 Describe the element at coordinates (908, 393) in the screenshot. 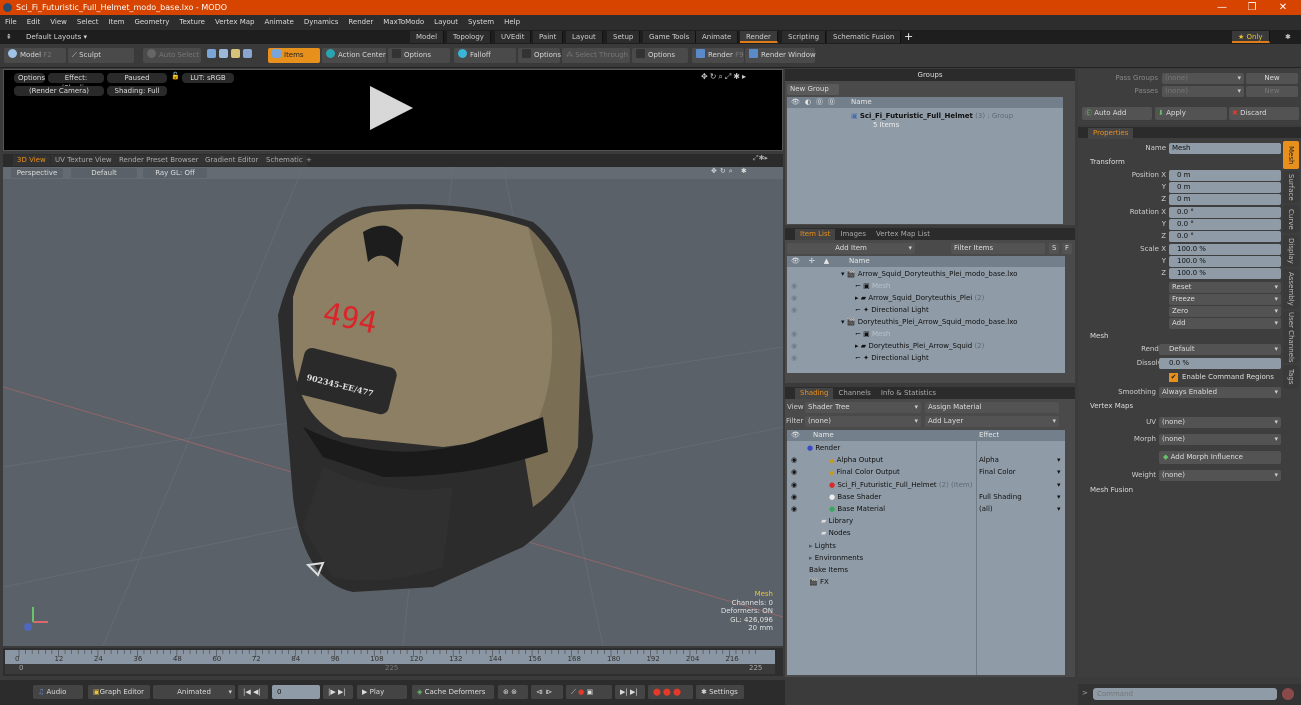

I see `tab-info-statistics: Info & Statistics` at that location.